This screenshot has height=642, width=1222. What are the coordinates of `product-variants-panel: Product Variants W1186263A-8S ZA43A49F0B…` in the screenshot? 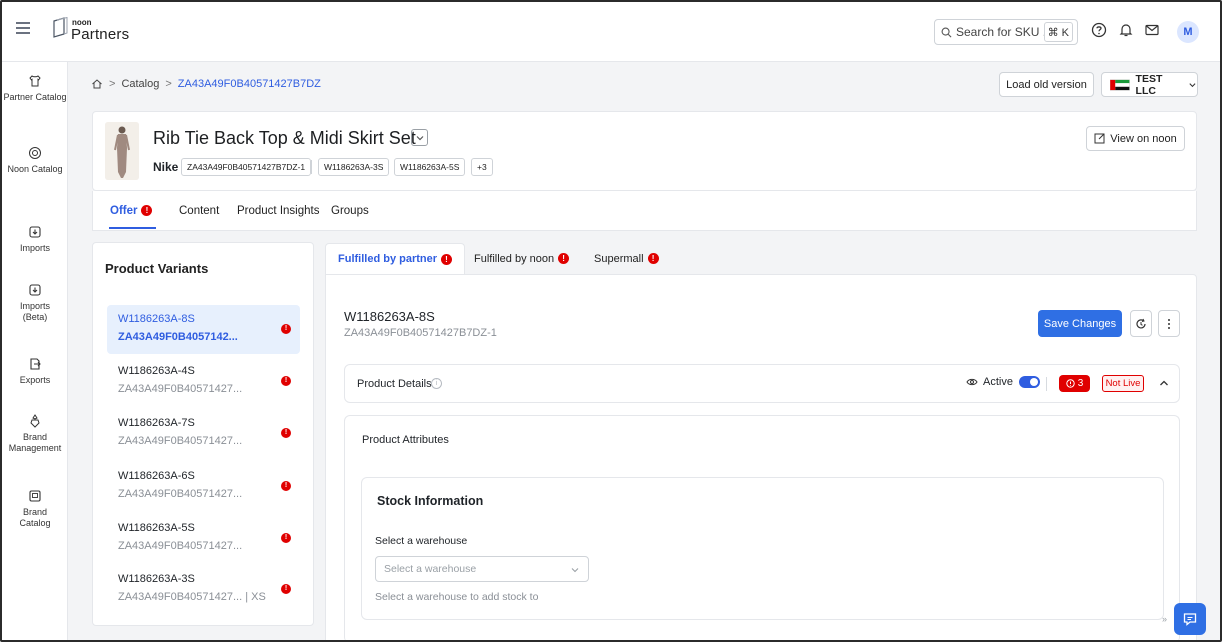 It's located at (203, 434).